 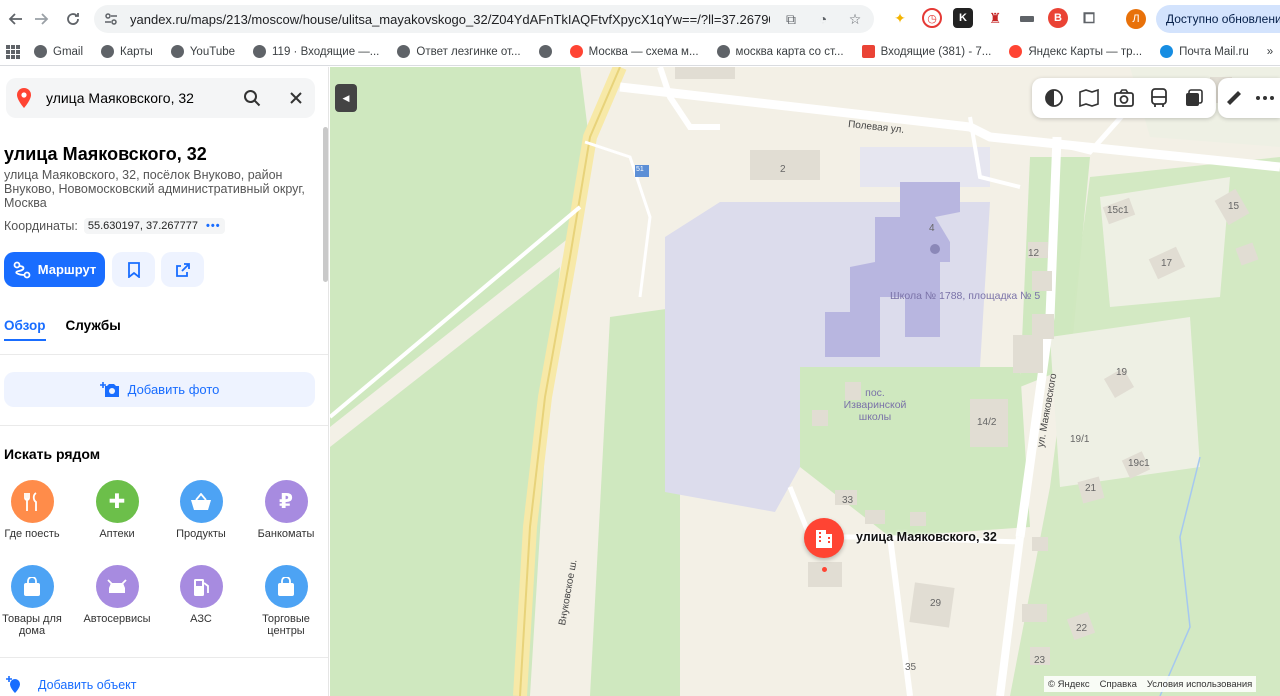 What do you see at coordinates (995, 18) in the screenshot?
I see `extension-bear-icon: ♜` at bounding box center [995, 18].